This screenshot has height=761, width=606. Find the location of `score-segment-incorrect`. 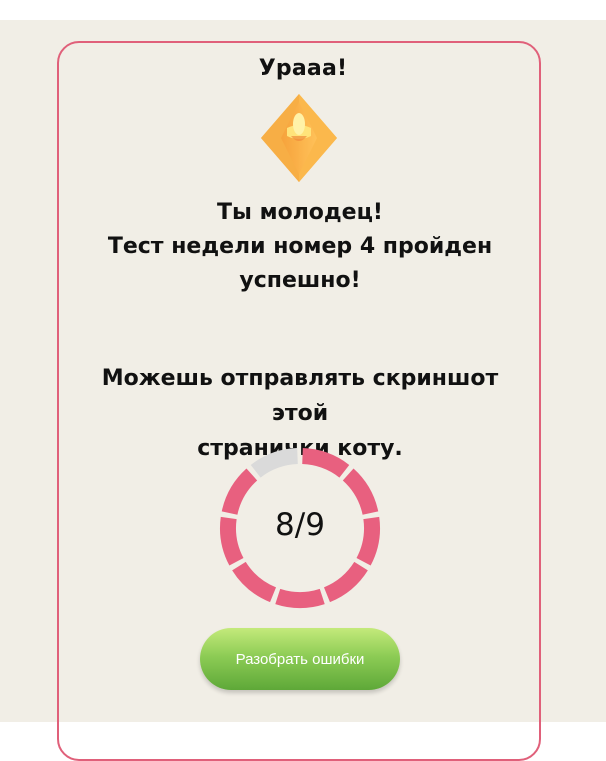

score-segment-incorrect is located at coordinates (274, 463).